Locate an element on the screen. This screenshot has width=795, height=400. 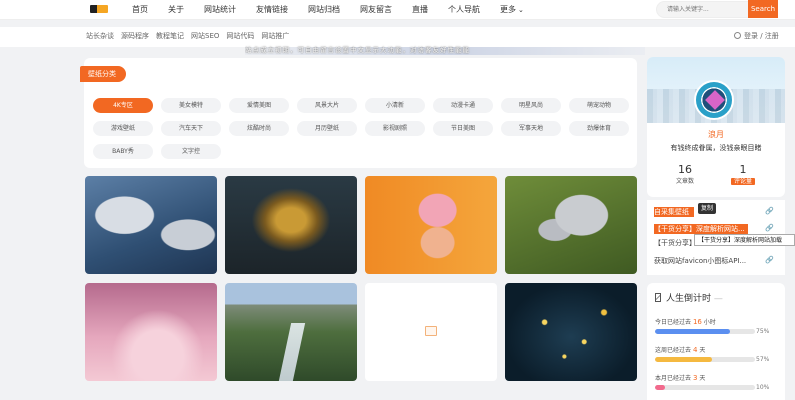
tag-item: 小清新 is located at coordinates (395, 105).